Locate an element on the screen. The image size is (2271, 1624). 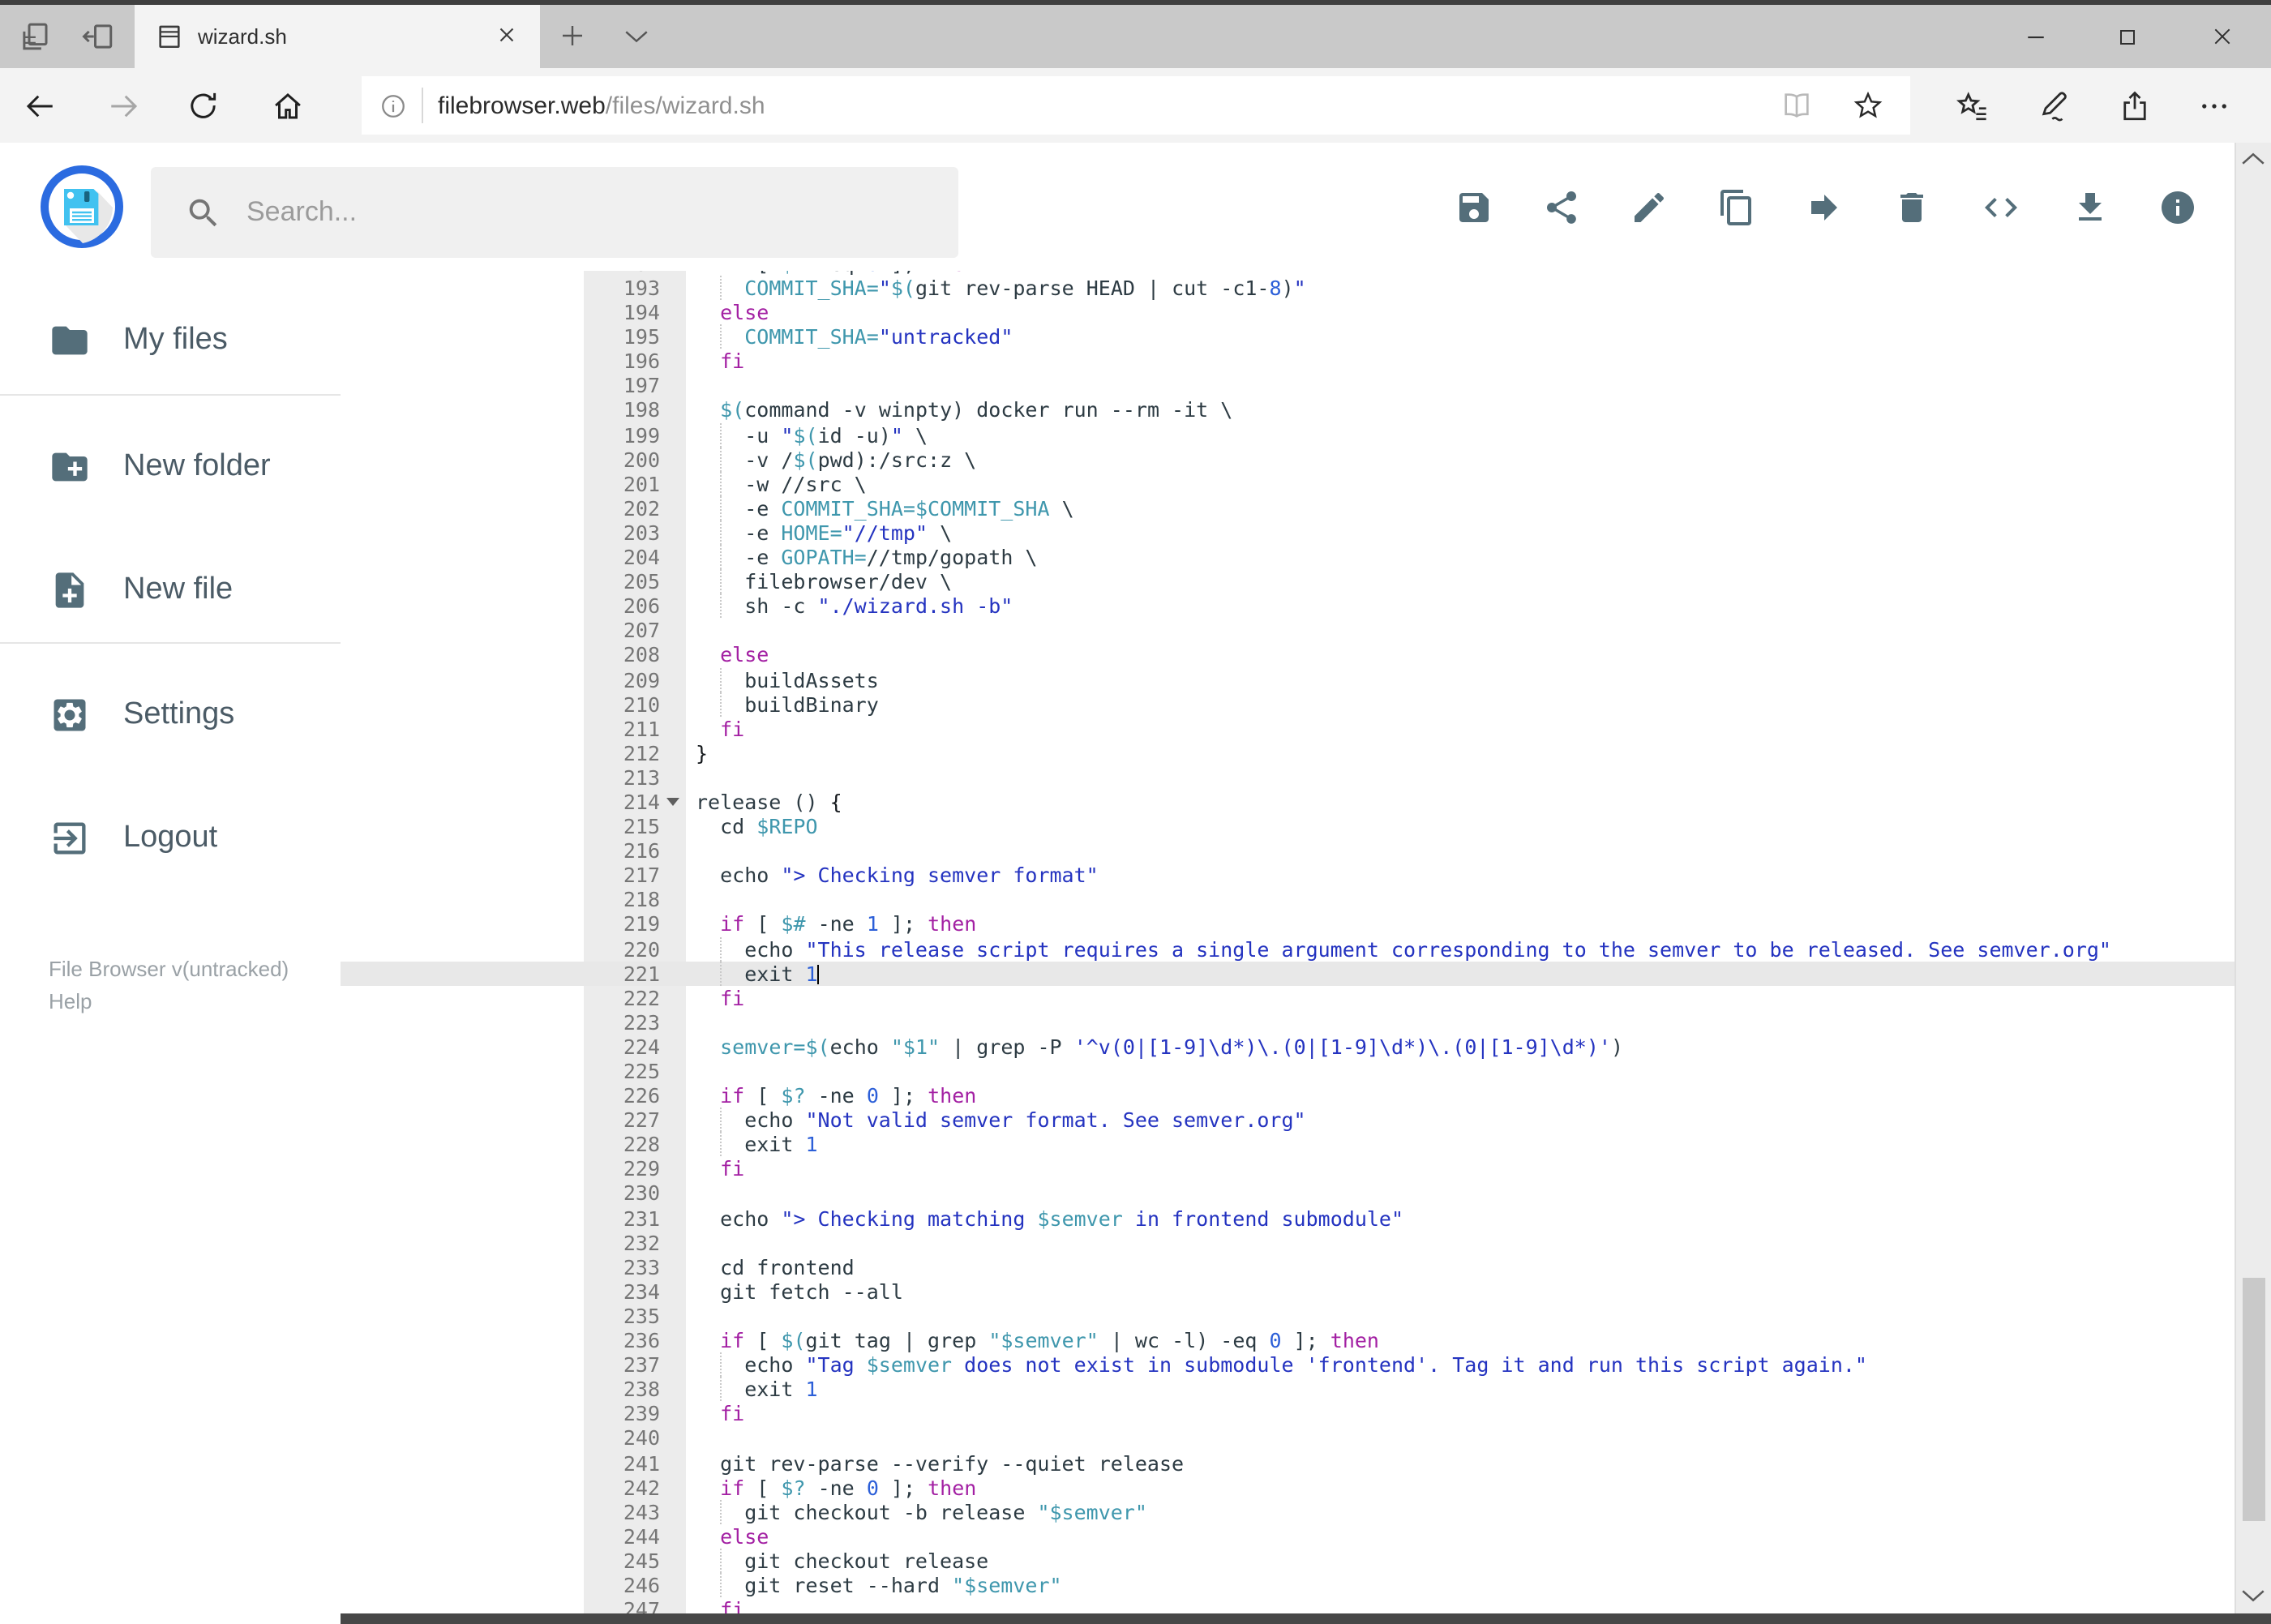
home-icon is located at coordinates (288, 106).